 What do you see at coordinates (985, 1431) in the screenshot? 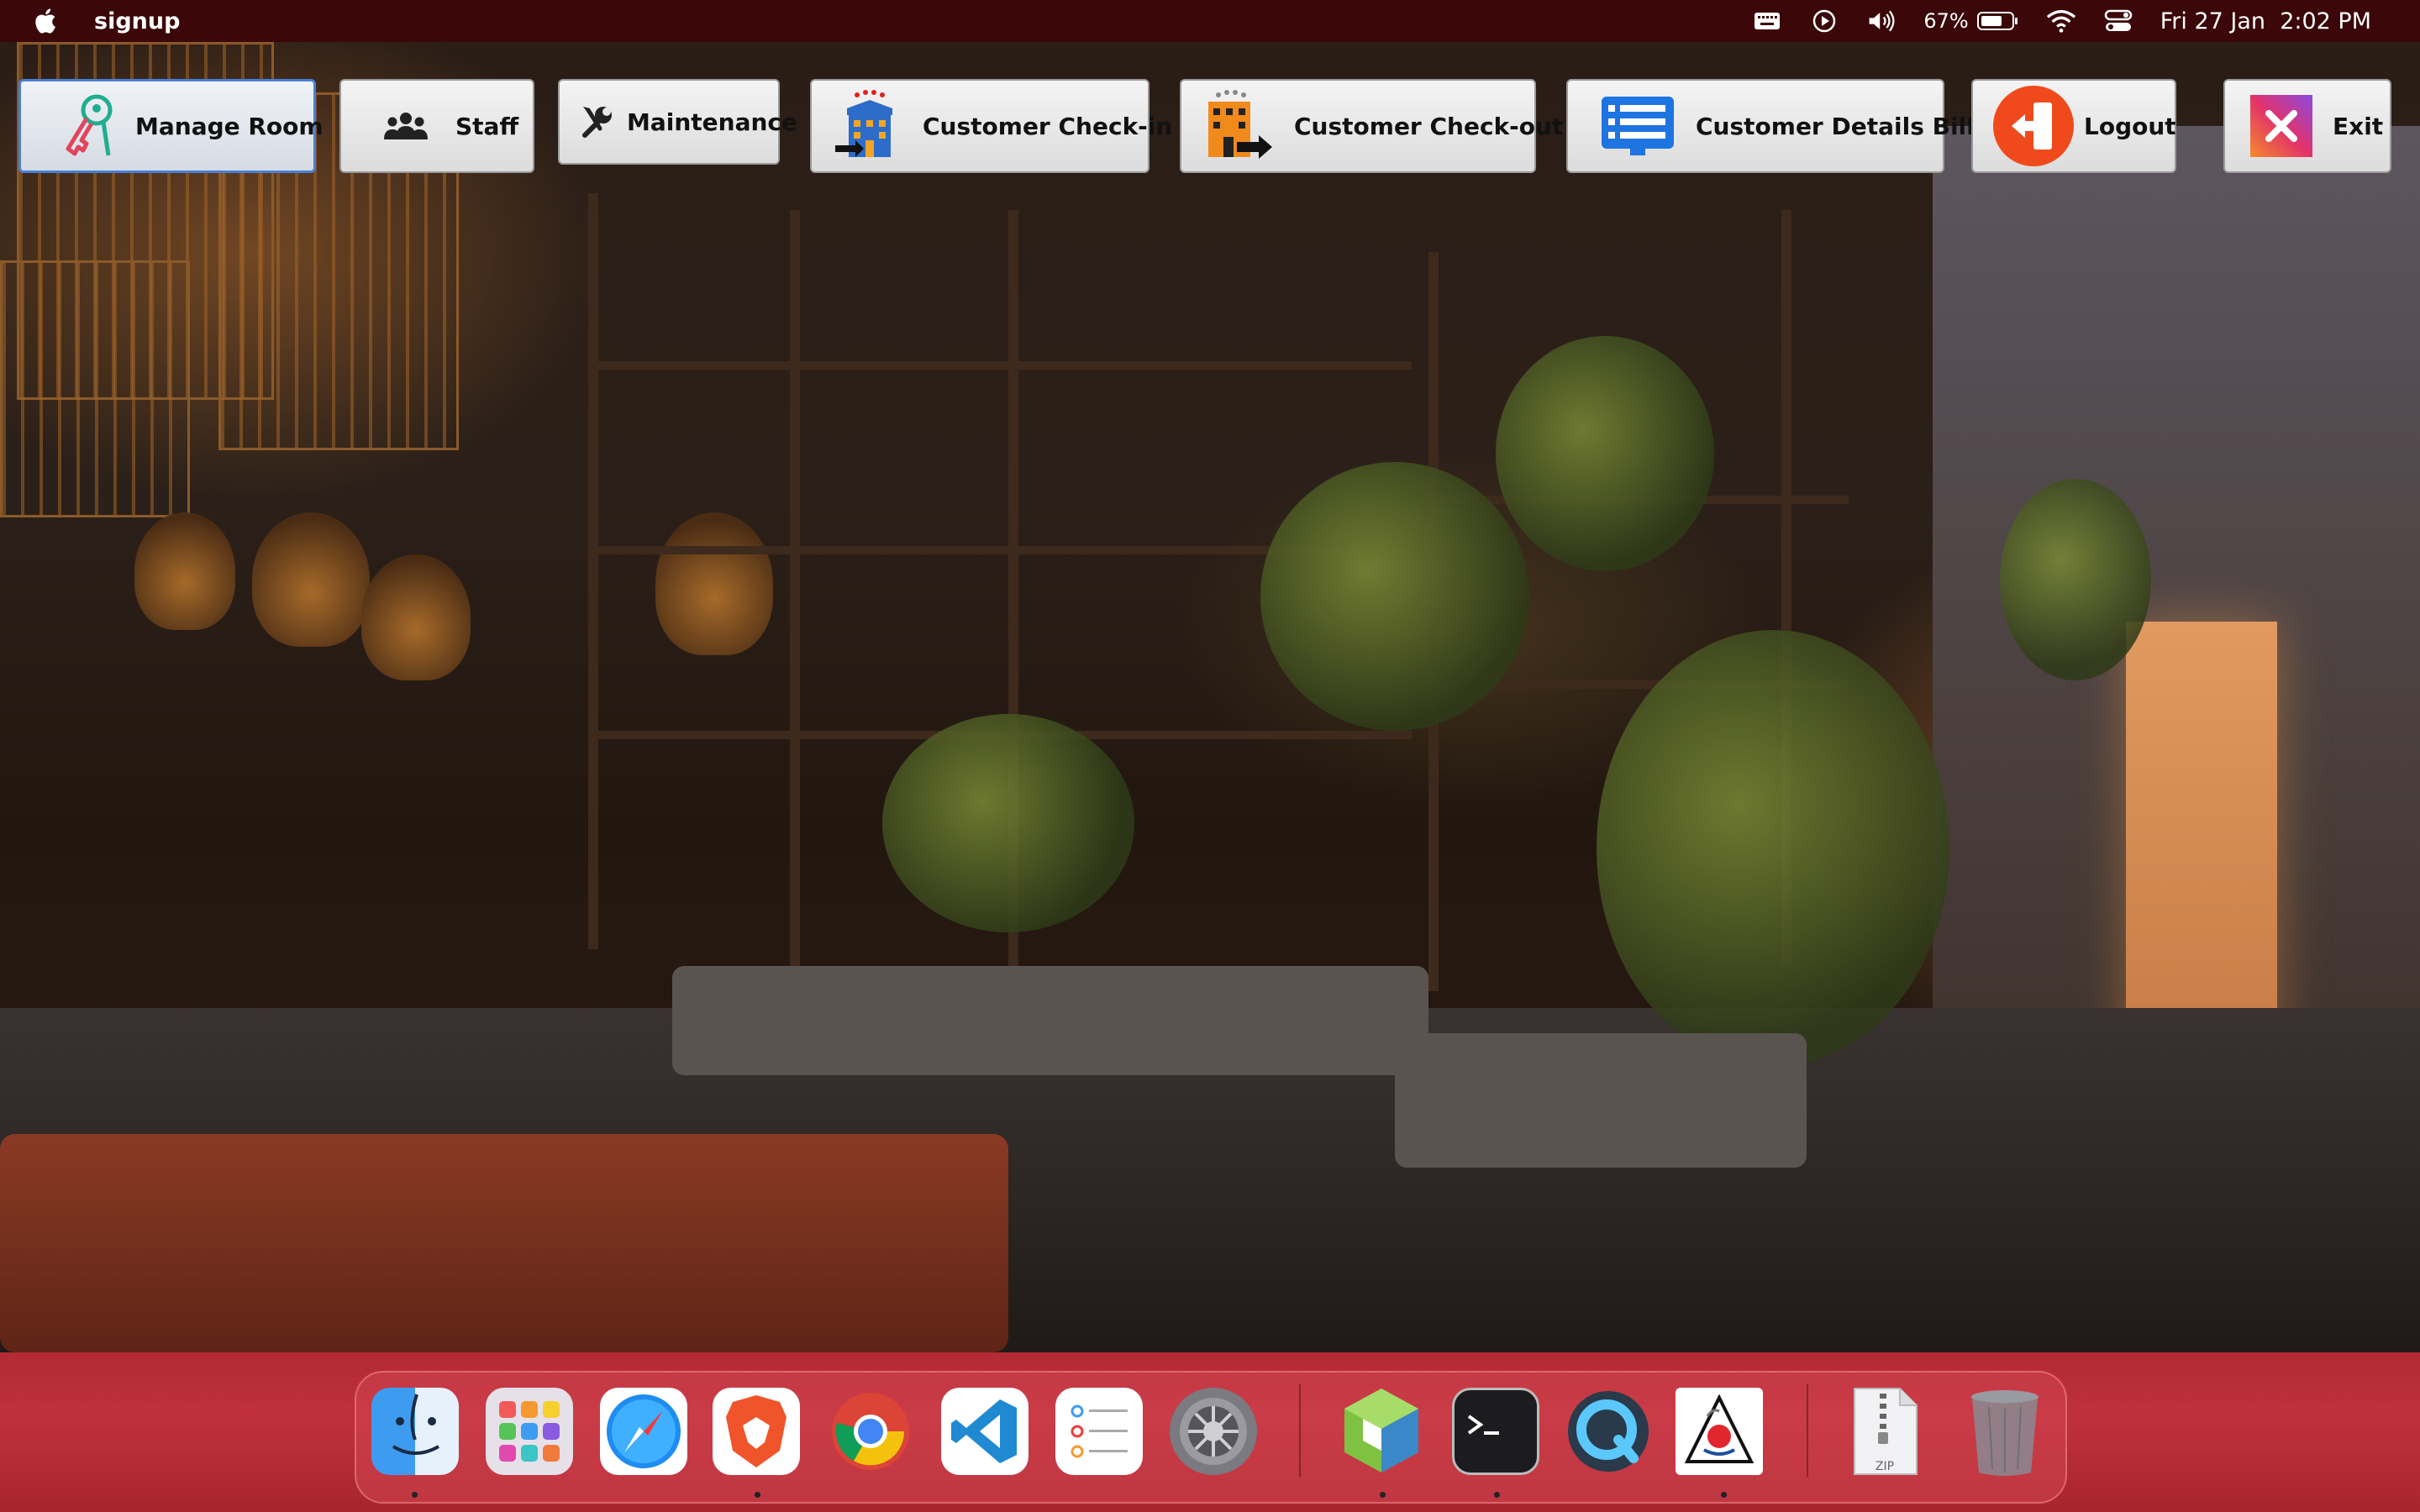
I see `vscode-icon` at bounding box center [985, 1431].